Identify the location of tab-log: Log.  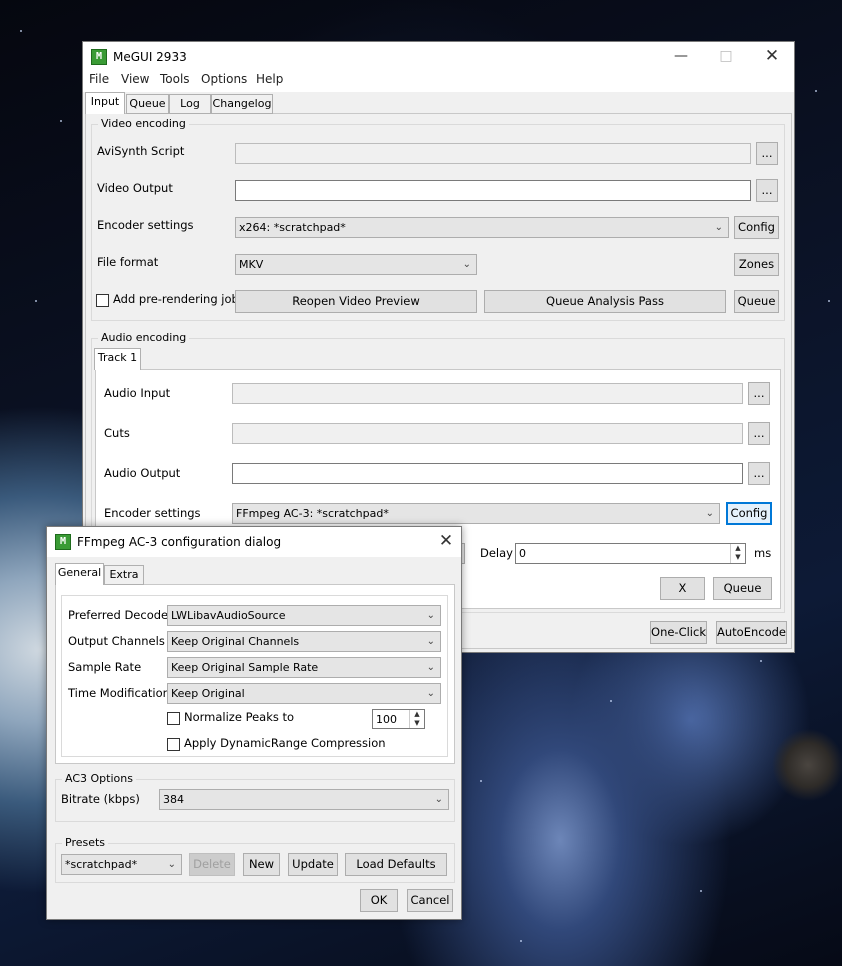
(190, 104).